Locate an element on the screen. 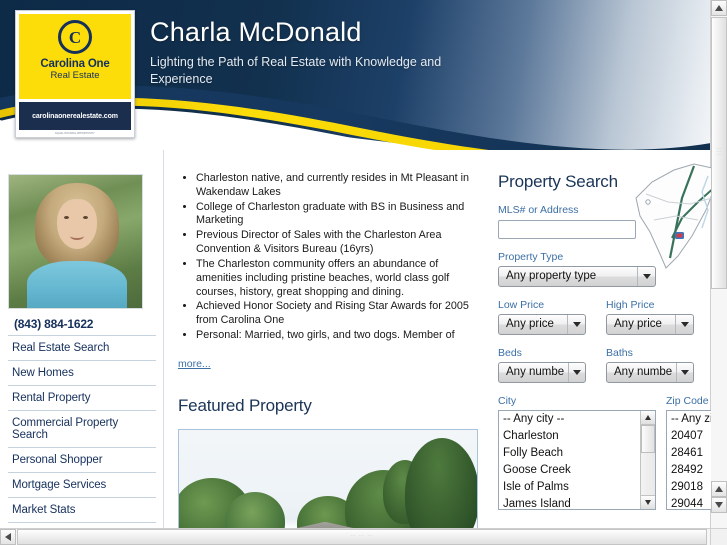 The height and width of the screenshot is (545, 727). sidebar-item-market-stats: Market Stats is located at coordinates (82, 509).